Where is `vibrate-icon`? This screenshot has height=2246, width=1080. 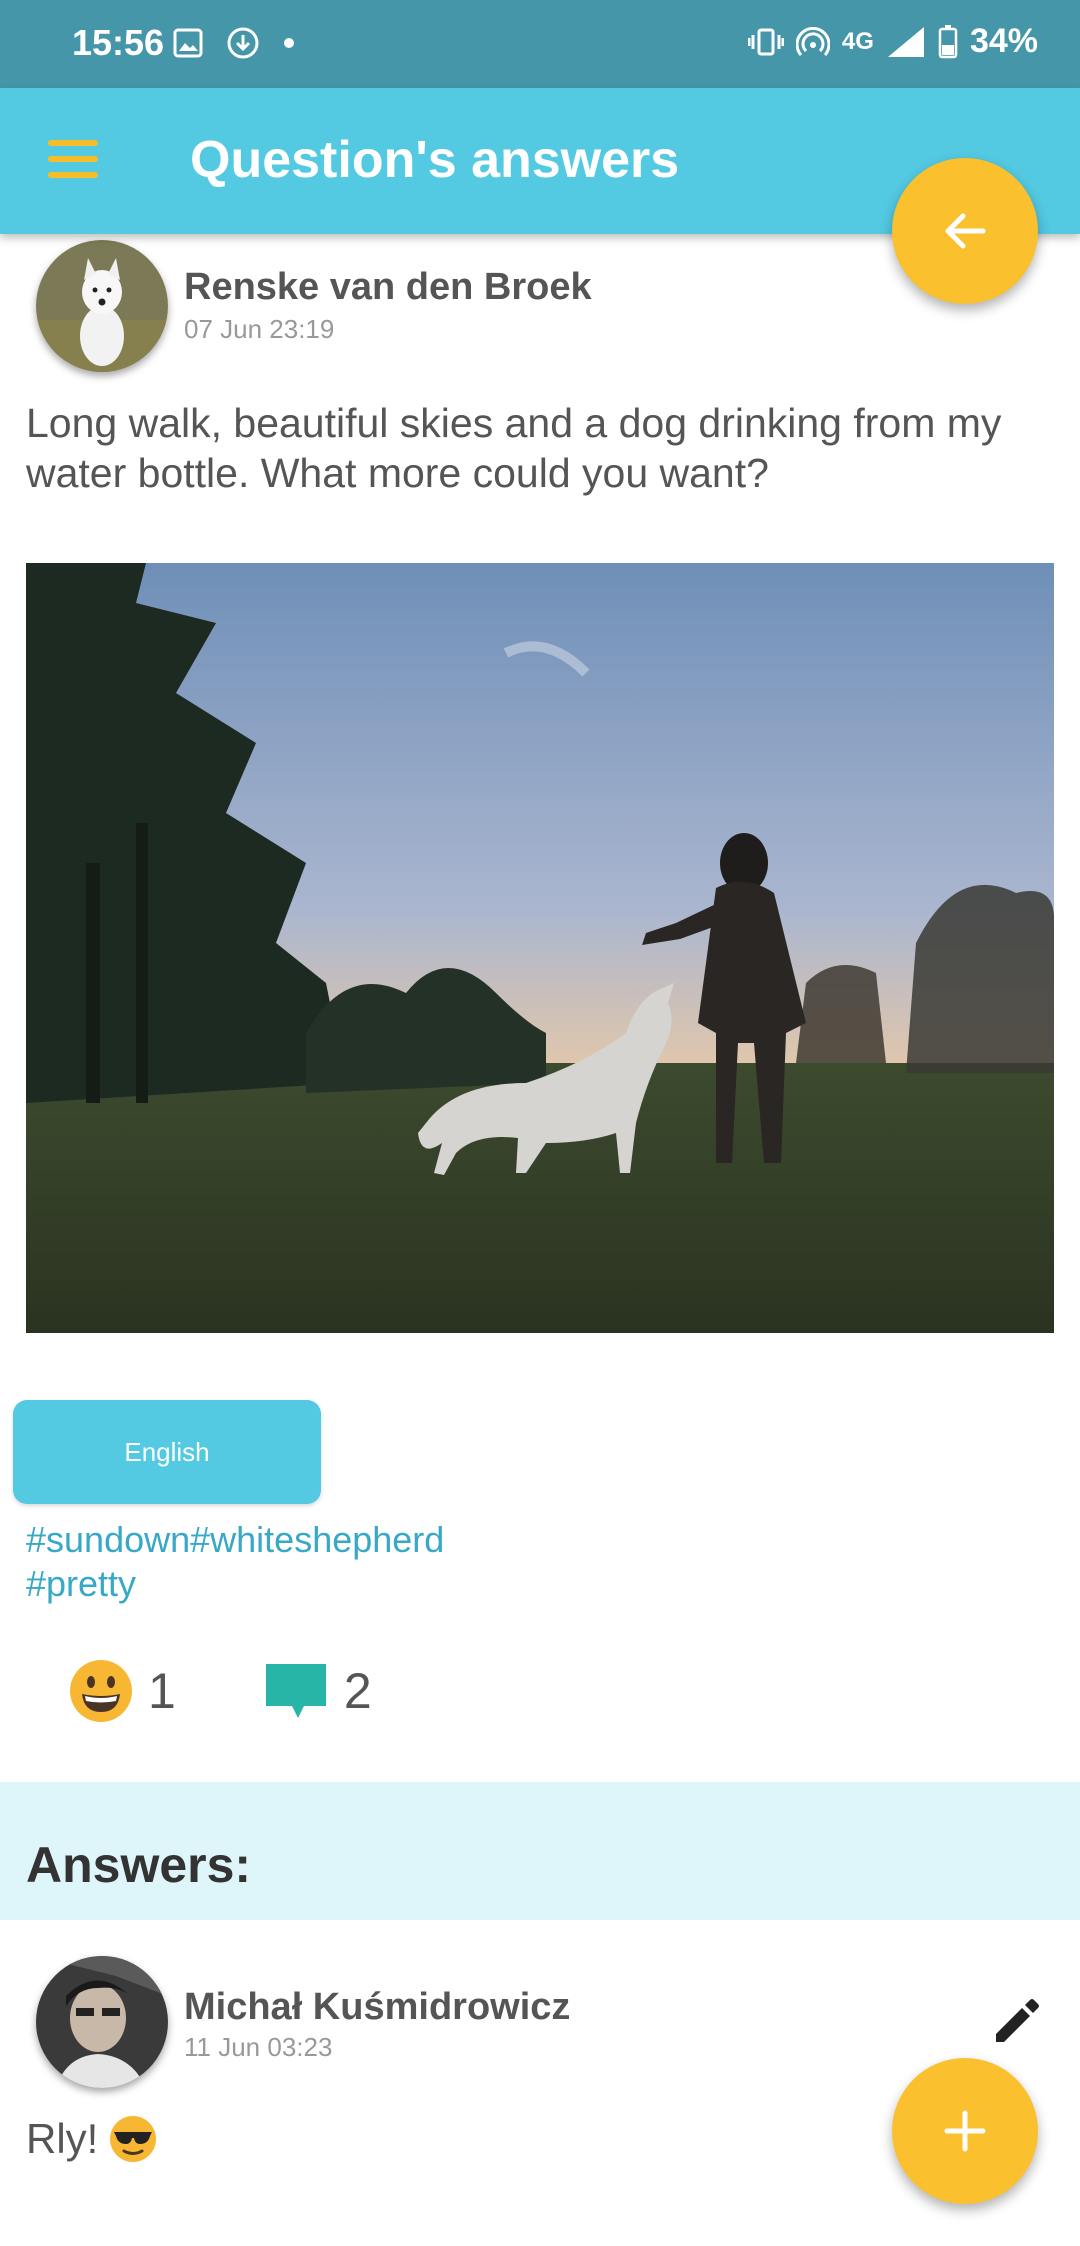 vibrate-icon is located at coordinates (765, 41).